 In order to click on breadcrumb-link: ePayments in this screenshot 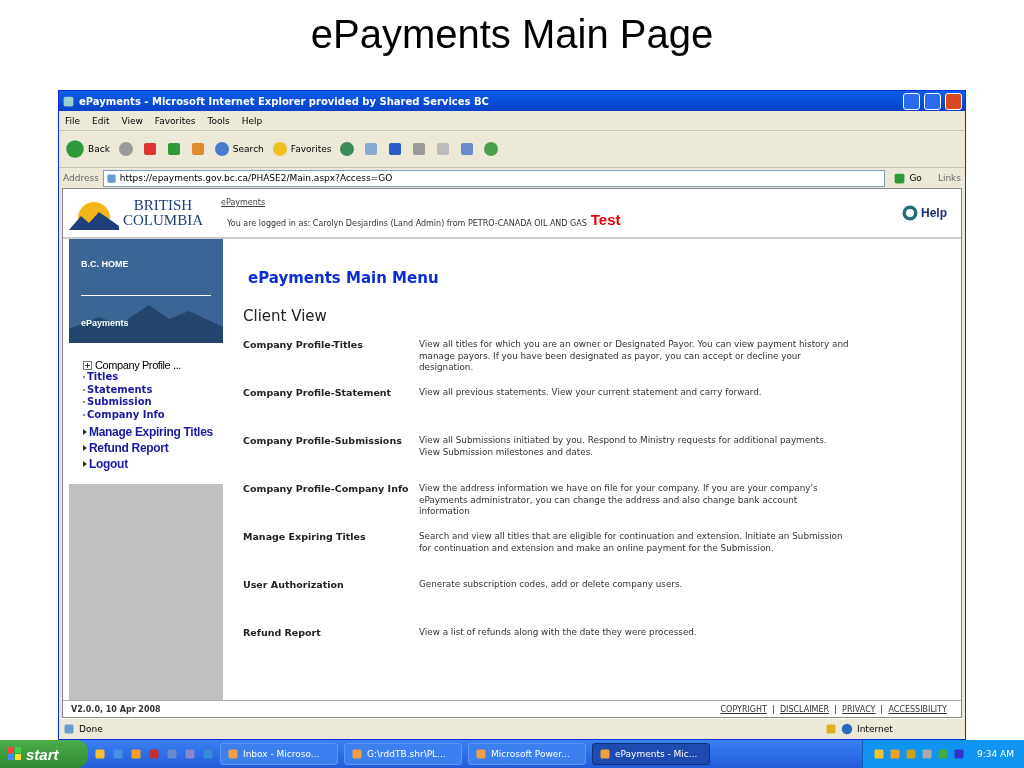, I will do `click(552, 202)`.